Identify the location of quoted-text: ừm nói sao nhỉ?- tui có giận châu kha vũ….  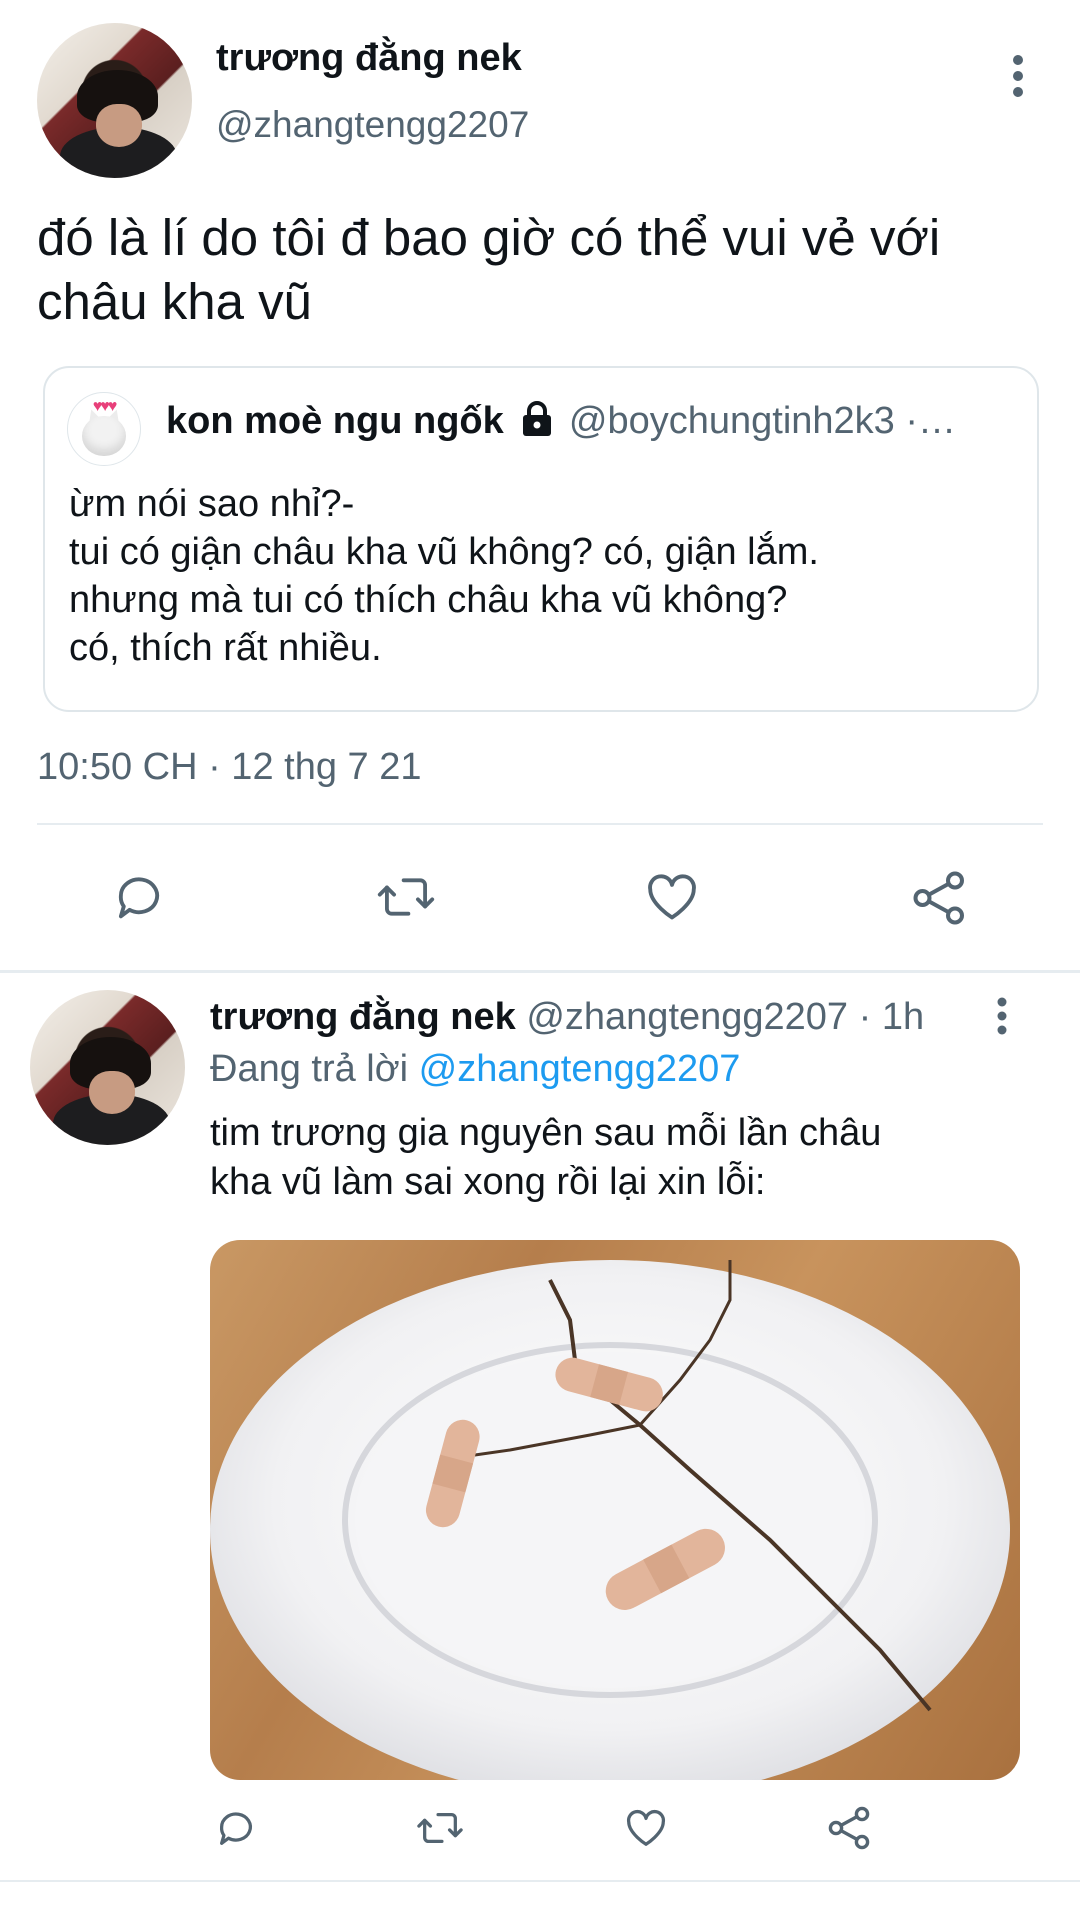
(444, 576).